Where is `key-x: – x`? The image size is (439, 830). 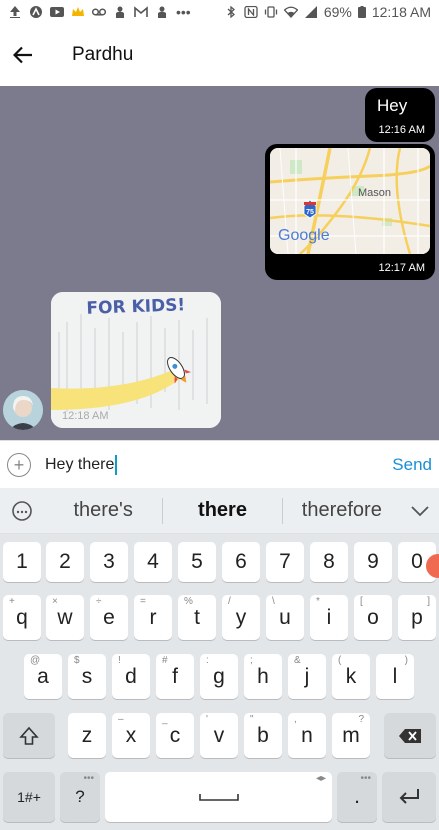
key-x: – x is located at coordinates (131, 735).